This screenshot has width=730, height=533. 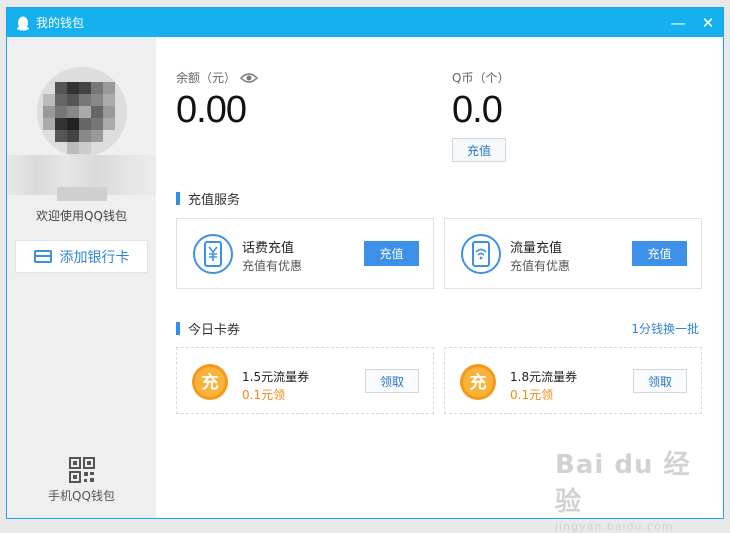 What do you see at coordinates (481, 254) in the screenshot?
I see `wifi-phone-icon` at bounding box center [481, 254].